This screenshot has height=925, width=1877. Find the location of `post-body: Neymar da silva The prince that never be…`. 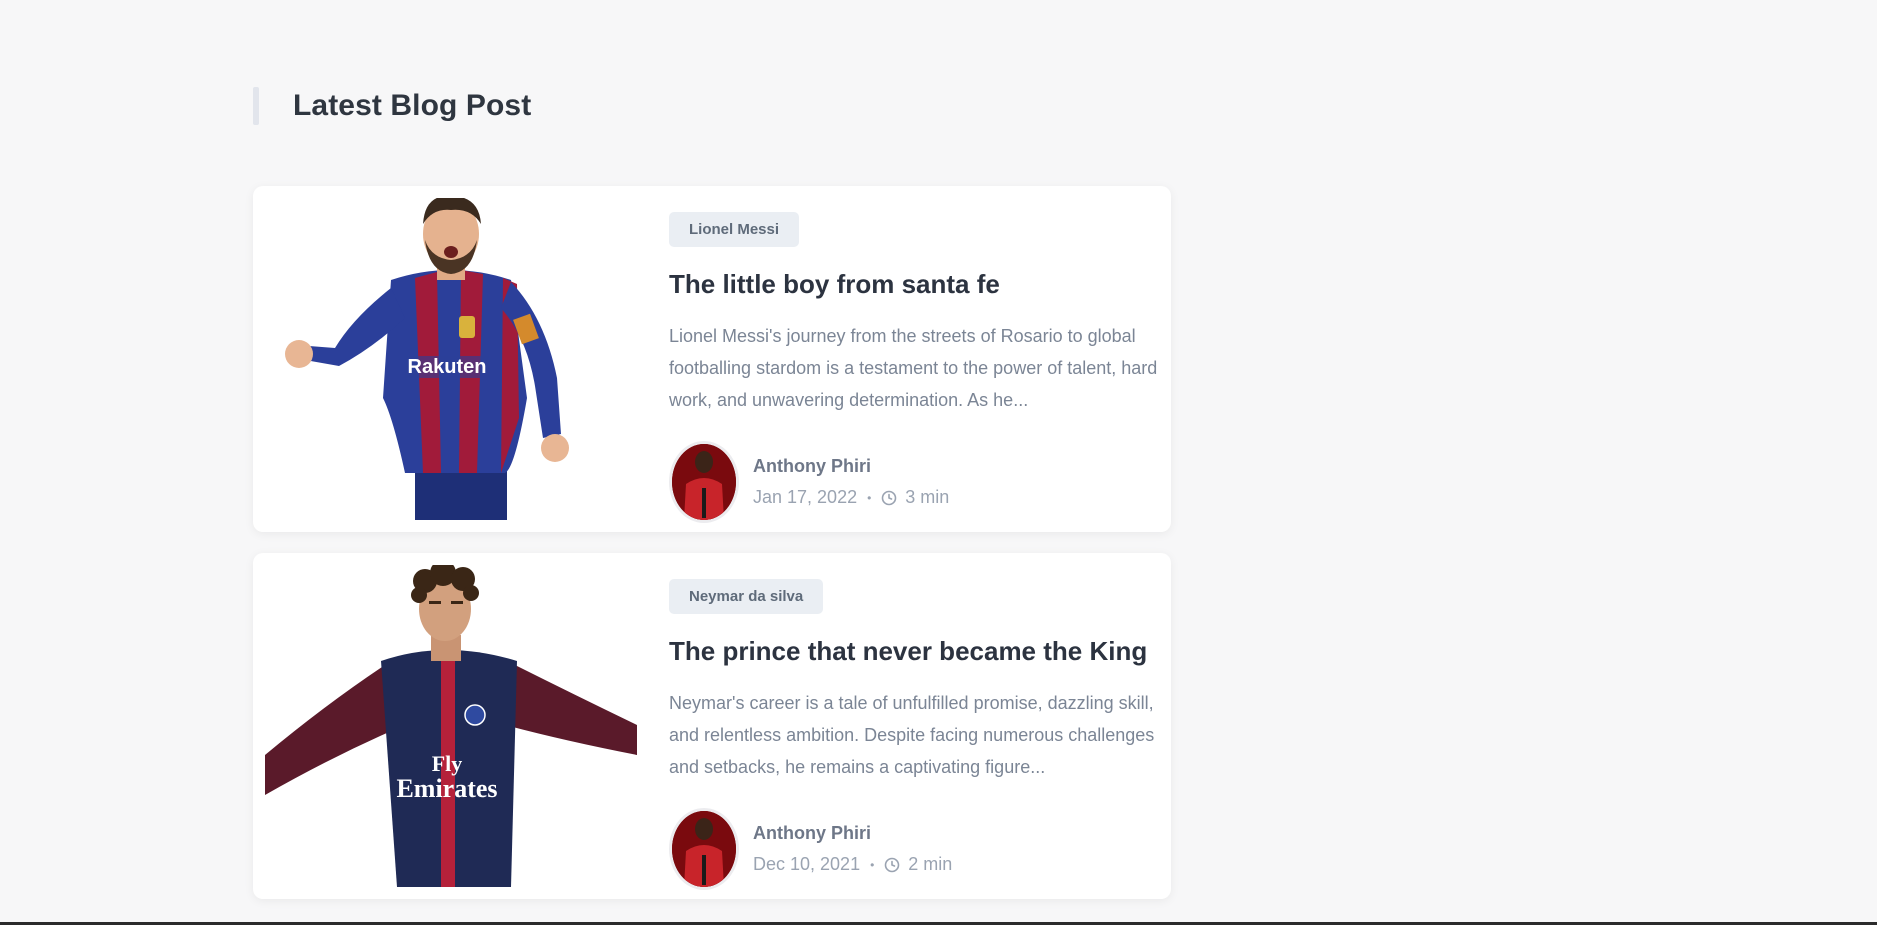

post-body: Neymar da silva The prince that never be… is located at coordinates (914, 734).